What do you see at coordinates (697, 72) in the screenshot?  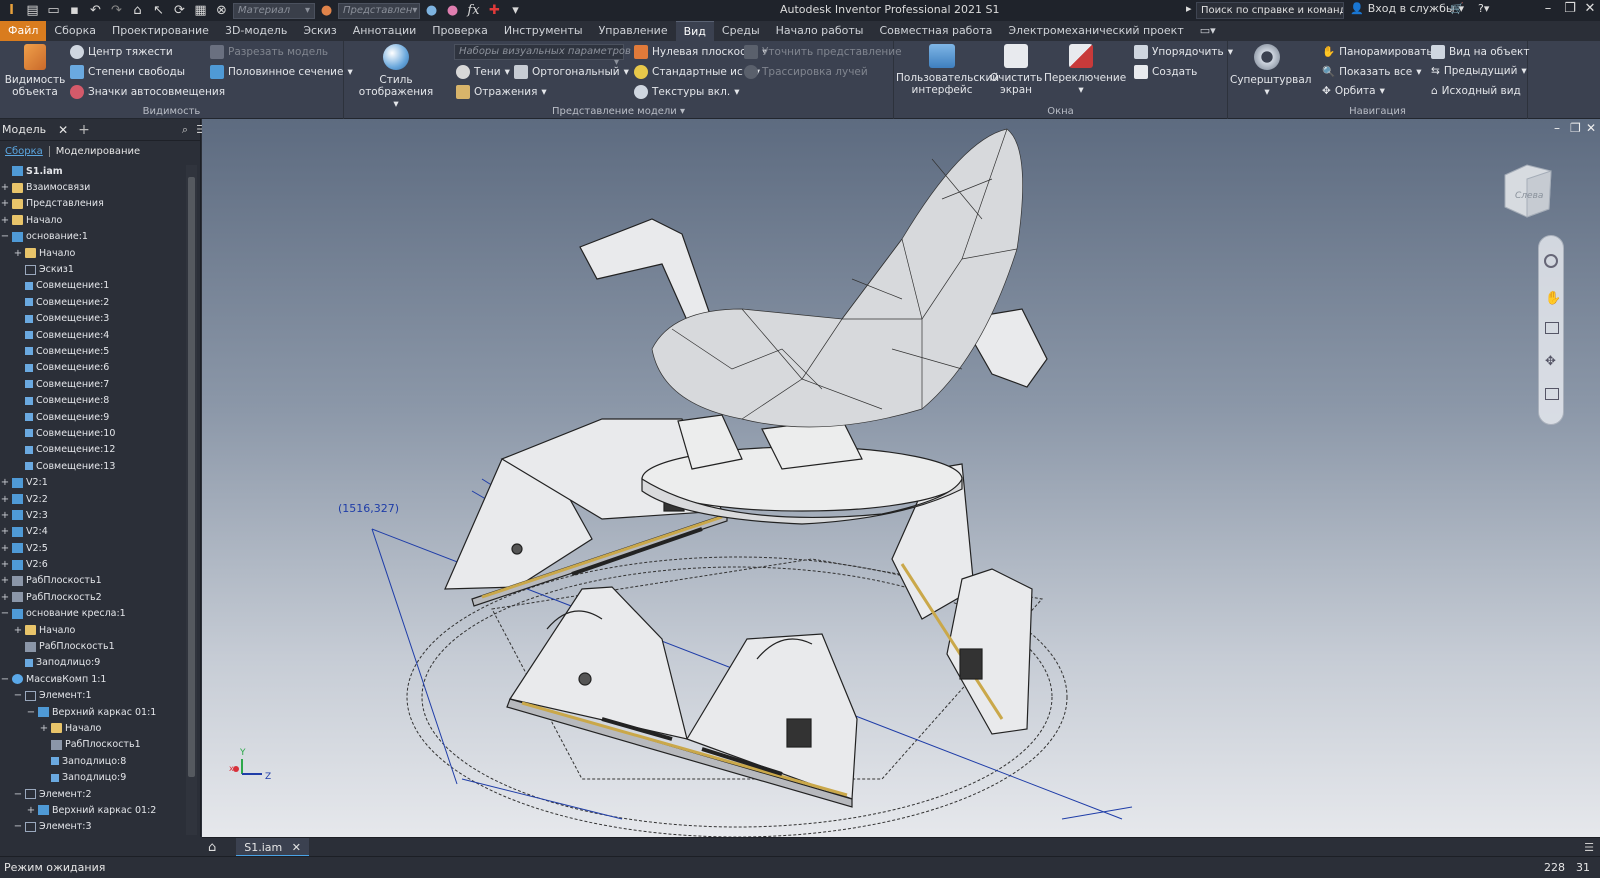 I see `lighting-select: Стандартные ис▾` at bounding box center [697, 72].